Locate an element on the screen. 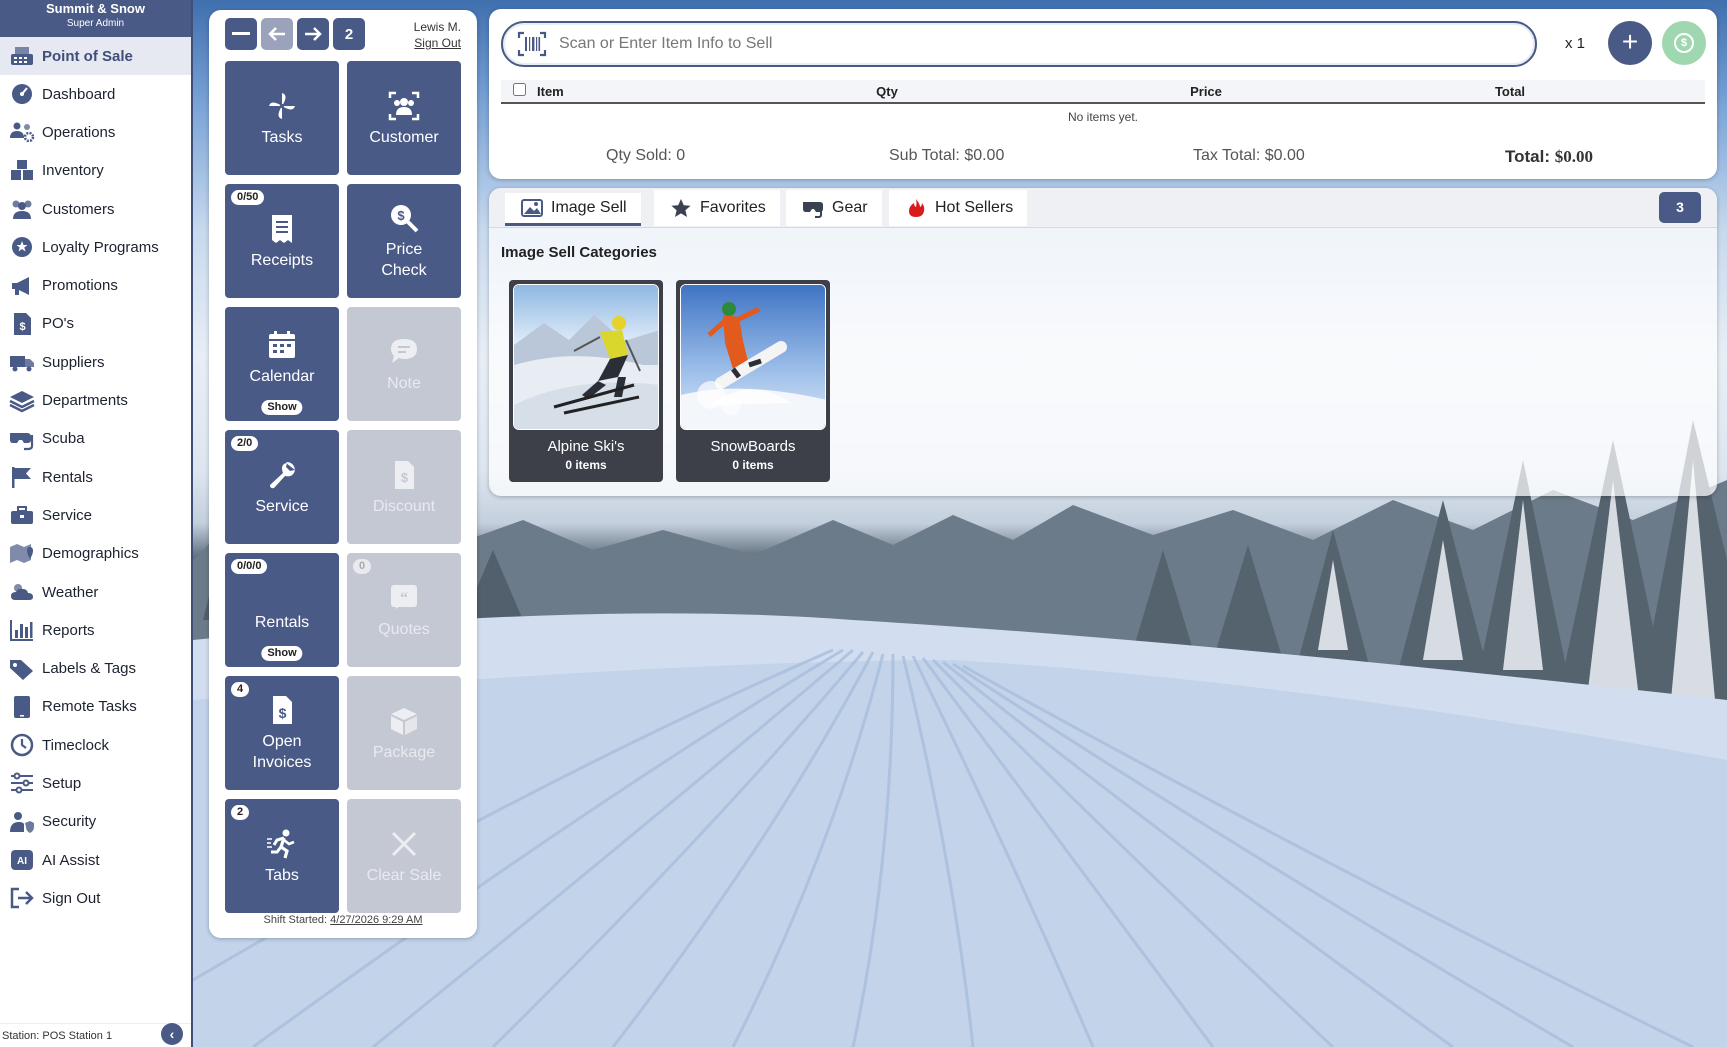  scan-input is located at coordinates (1009, 44).